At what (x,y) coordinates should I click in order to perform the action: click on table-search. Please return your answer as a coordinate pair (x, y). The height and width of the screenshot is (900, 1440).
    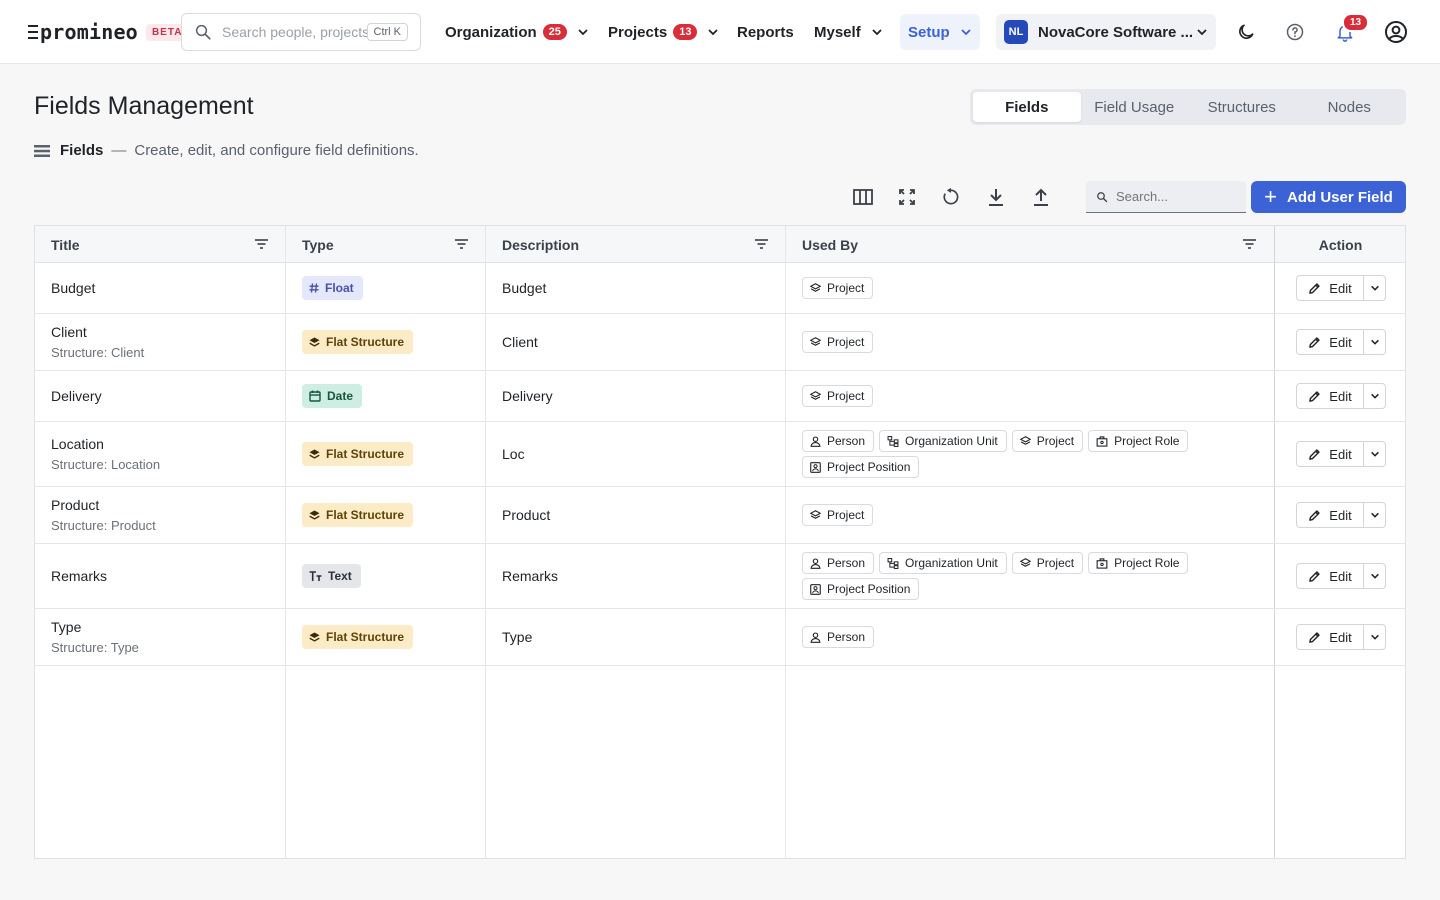
    Looking at the image, I should click on (1166, 197).